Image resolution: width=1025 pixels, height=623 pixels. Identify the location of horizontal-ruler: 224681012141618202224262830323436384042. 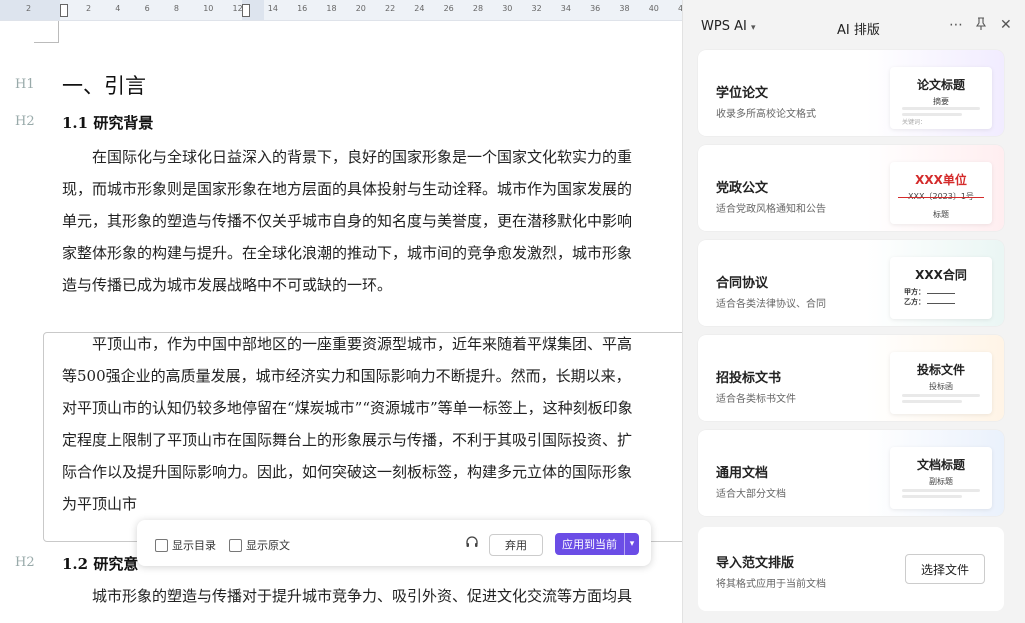
(341, 10).